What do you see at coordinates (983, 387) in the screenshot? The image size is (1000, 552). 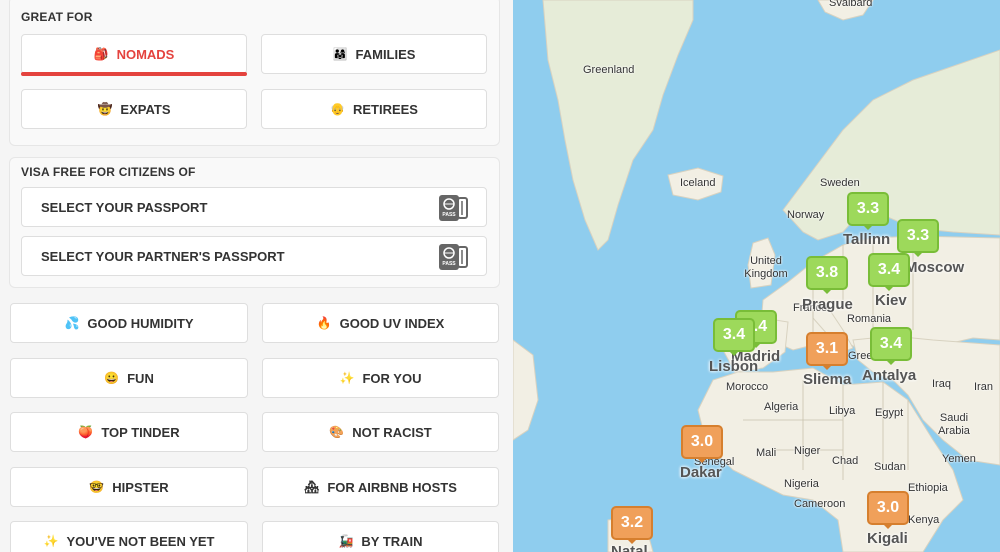 I see `place-label: Iran` at bounding box center [983, 387].